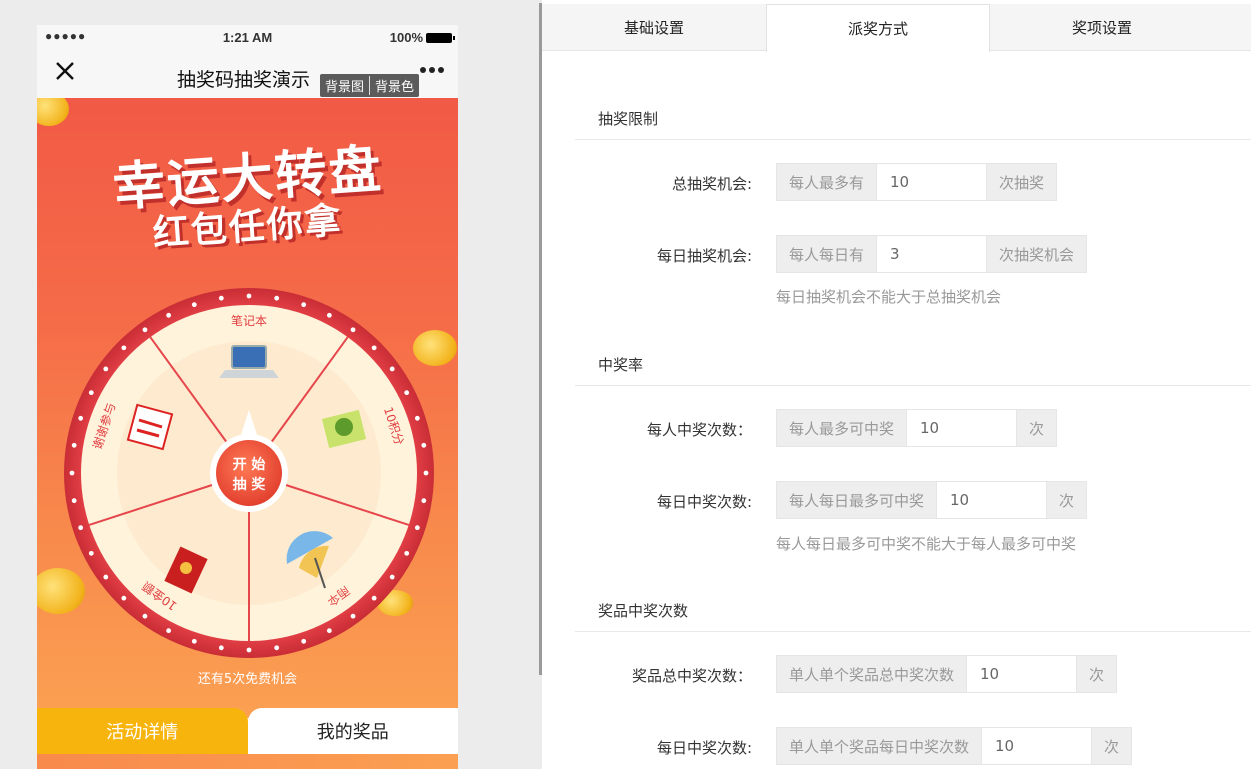 This screenshot has width=1251, height=769. Describe the element at coordinates (827, 254) in the screenshot. I see `daily-chances-prefix: 每人每日有` at that location.